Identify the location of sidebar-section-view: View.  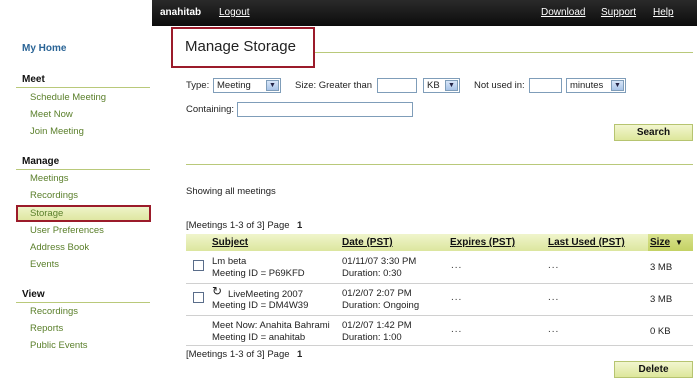
(33, 294).